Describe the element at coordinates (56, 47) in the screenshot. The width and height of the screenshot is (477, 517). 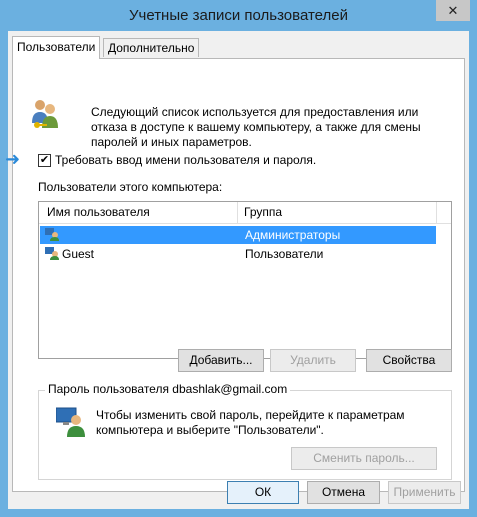
I see `tab-users: Пользователи` at that location.